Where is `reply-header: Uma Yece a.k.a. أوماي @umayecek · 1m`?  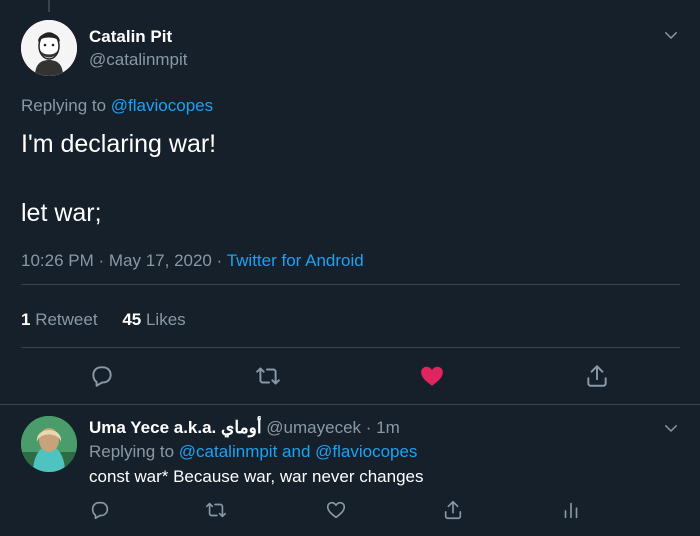 reply-header: Uma Yece a.k.a. أوماي @umayecek · 1m is located at coordinates (244, 428).